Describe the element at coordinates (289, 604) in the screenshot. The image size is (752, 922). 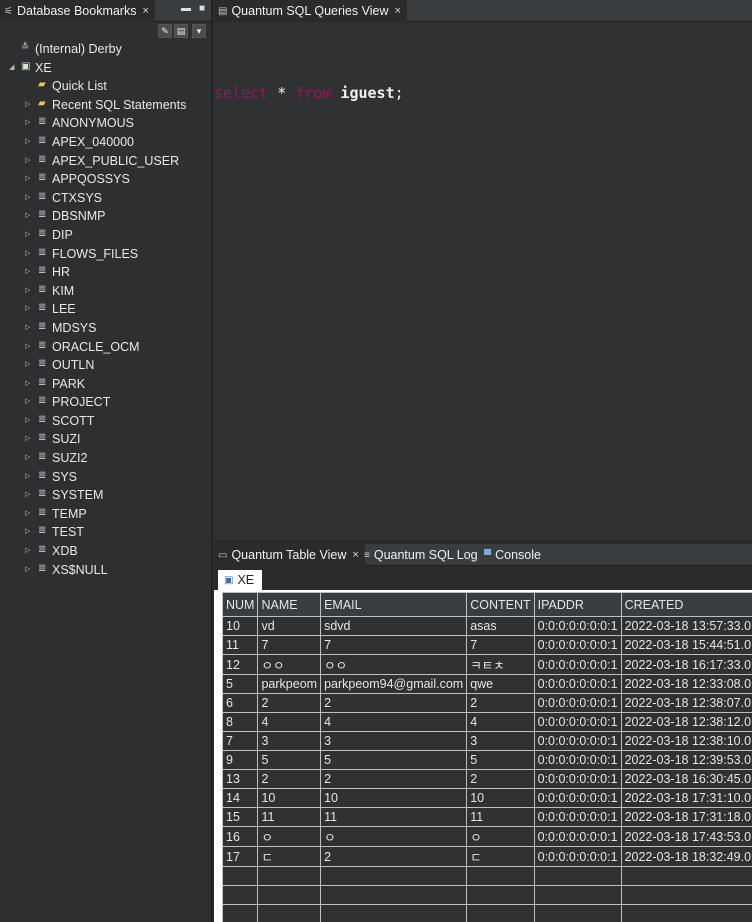
I see `column-header: NAME` at that location.